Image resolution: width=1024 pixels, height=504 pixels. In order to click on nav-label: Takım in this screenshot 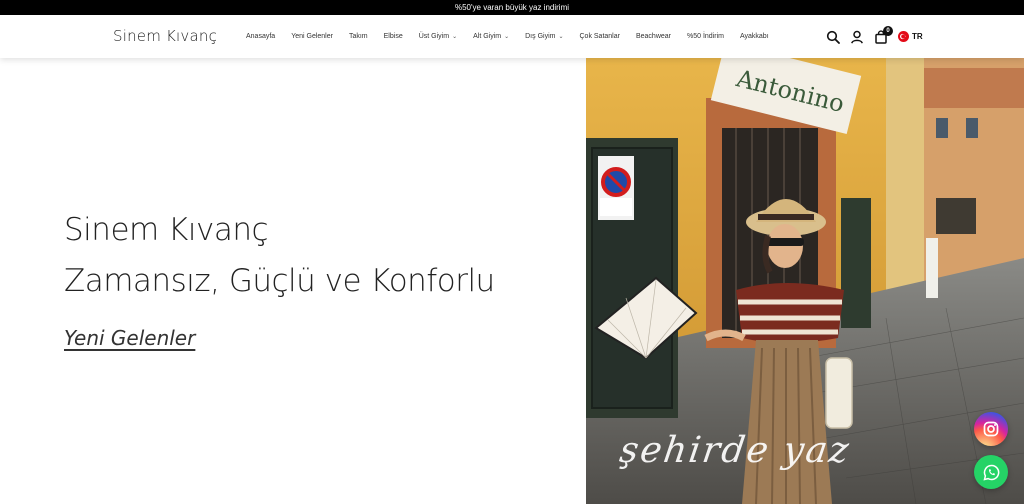, I will do `click(358, 36)`.